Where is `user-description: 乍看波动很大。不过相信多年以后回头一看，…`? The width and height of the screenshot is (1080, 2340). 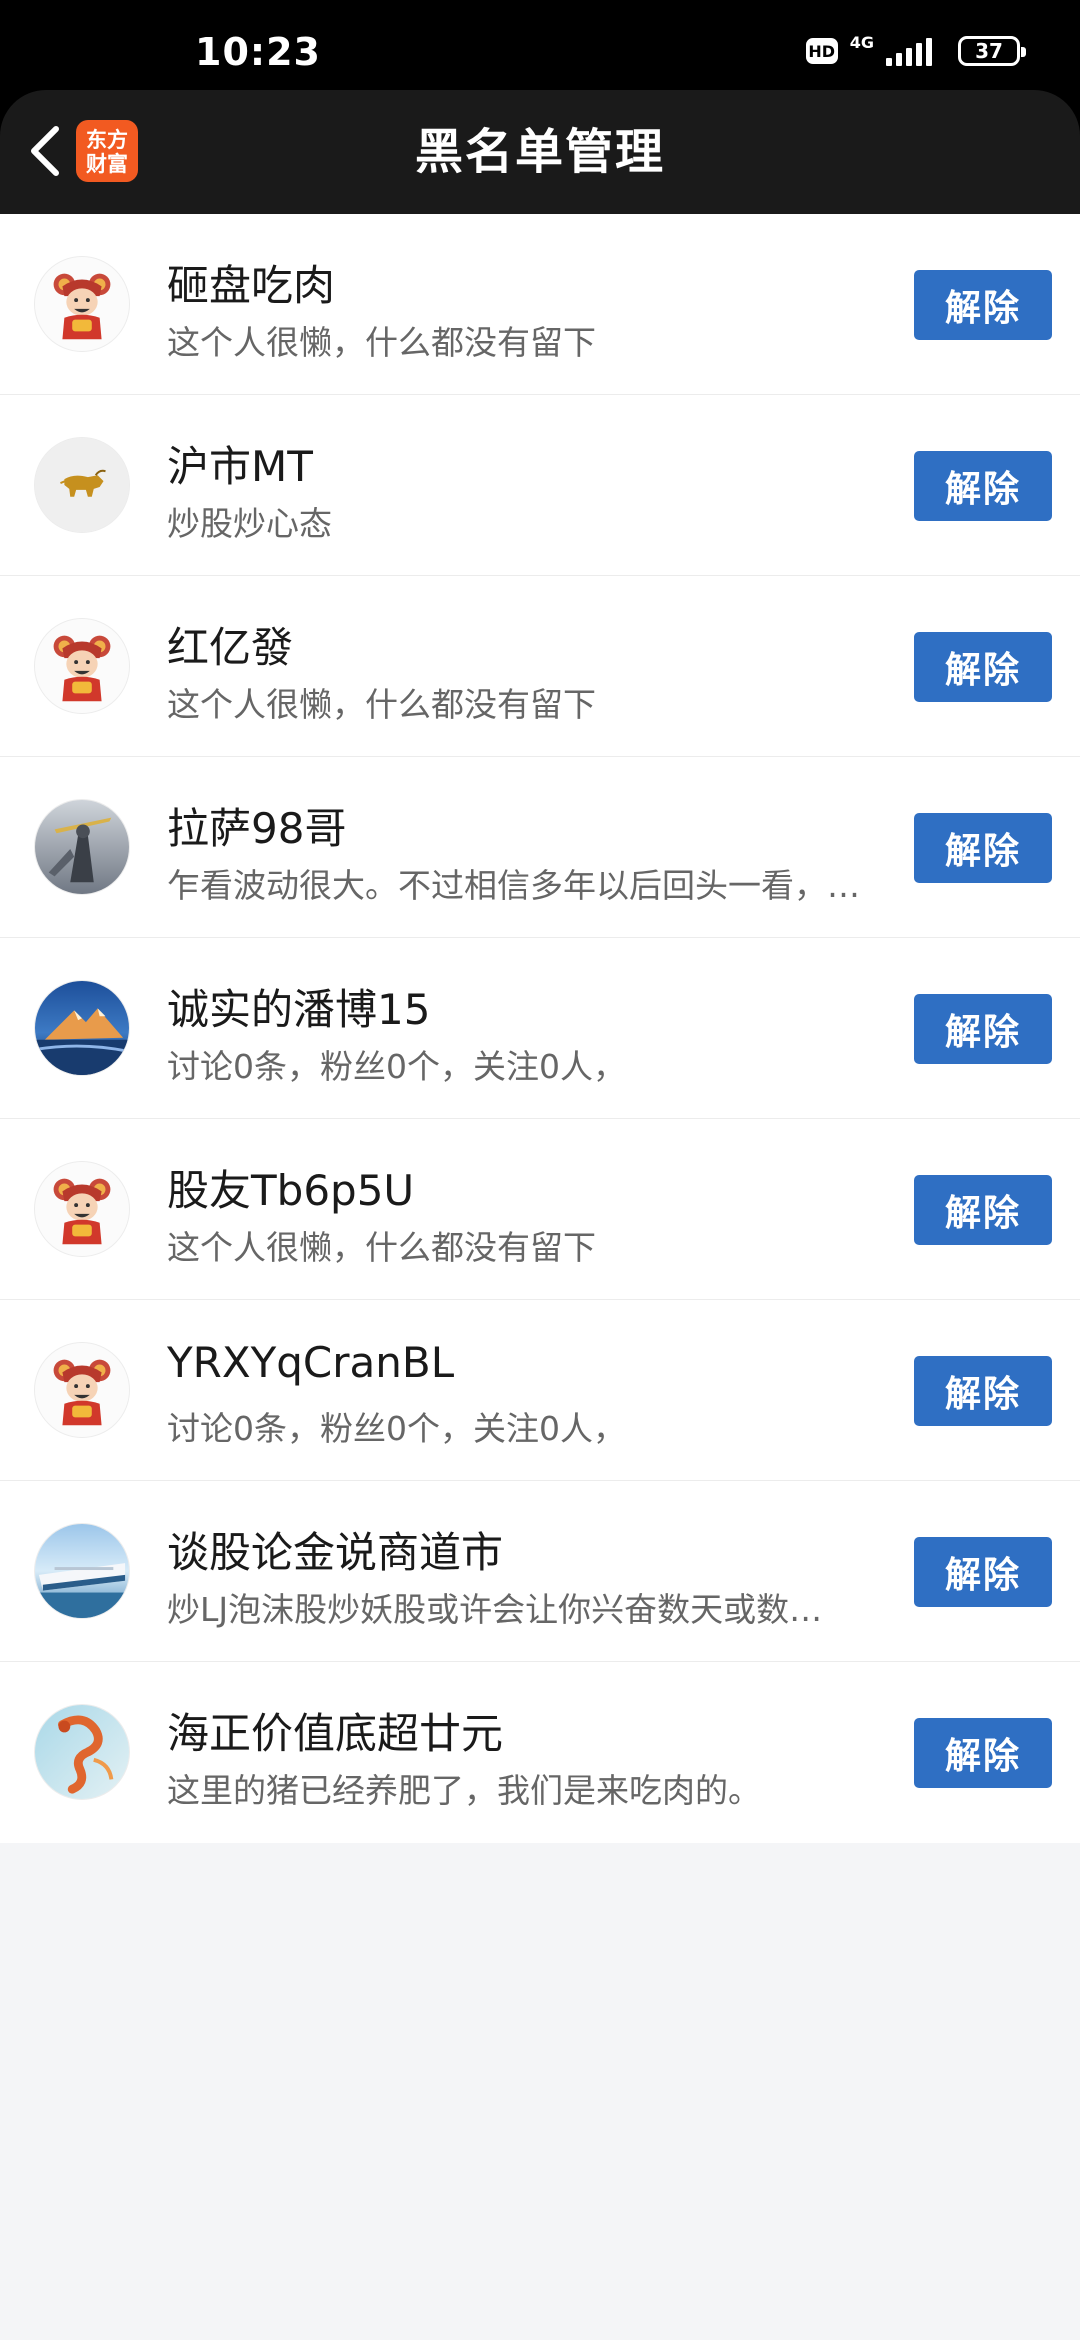
user-description: 乍看波动很大。不过相信多年以后回头一看，… is located at coordinates (513, 885).